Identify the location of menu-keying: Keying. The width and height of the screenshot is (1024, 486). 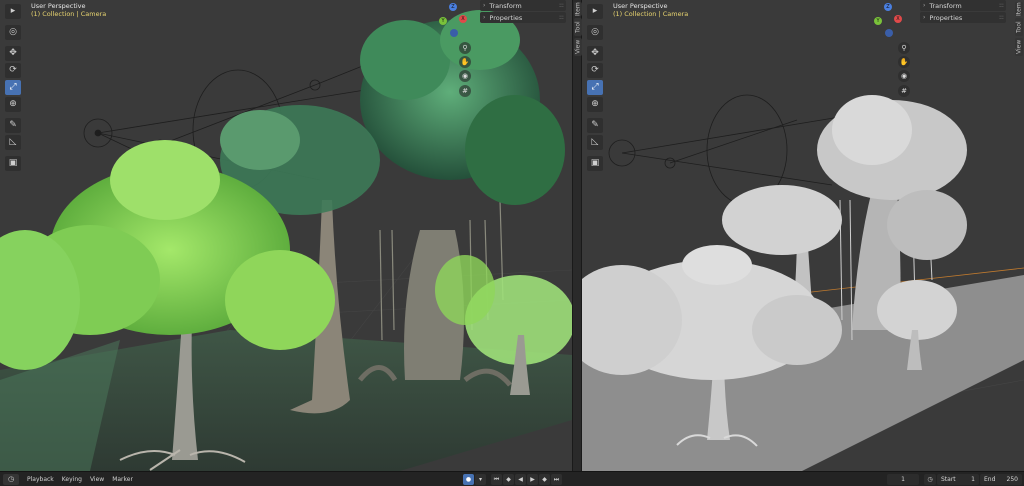
(72, 479).